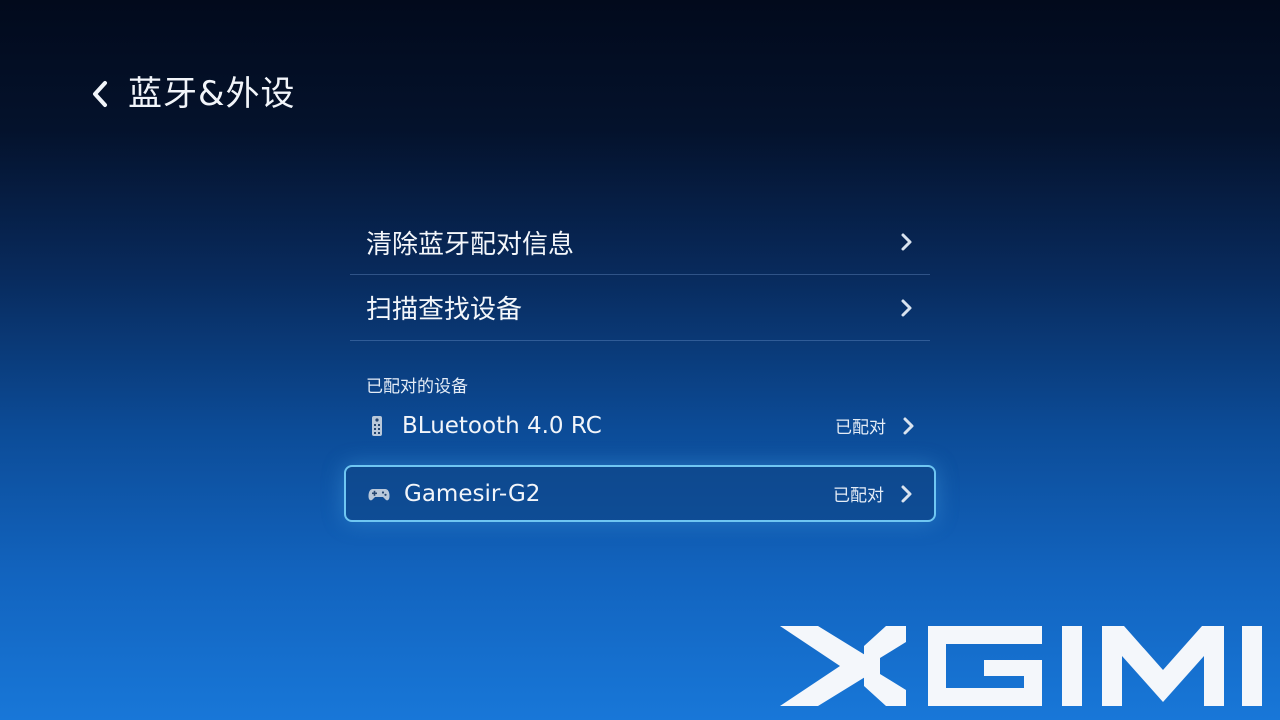 Image resolution: width=1280 pixels, height=720 pixels. Describe the element at coordinates (640, 308) in the screenshot. I see `scan-devices-button: 扫描查找设备` at that location.